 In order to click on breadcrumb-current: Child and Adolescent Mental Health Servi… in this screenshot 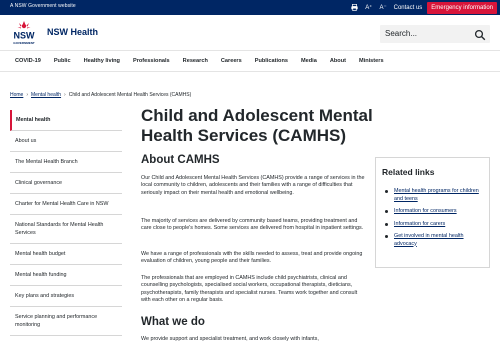, I will do `click(130, 95)`.